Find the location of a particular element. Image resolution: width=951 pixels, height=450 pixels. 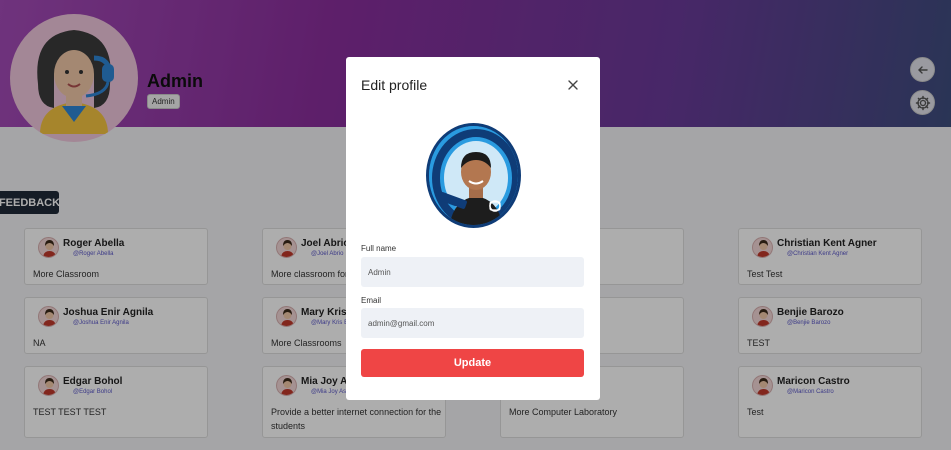

email-input is located at coordinates (472, 323).